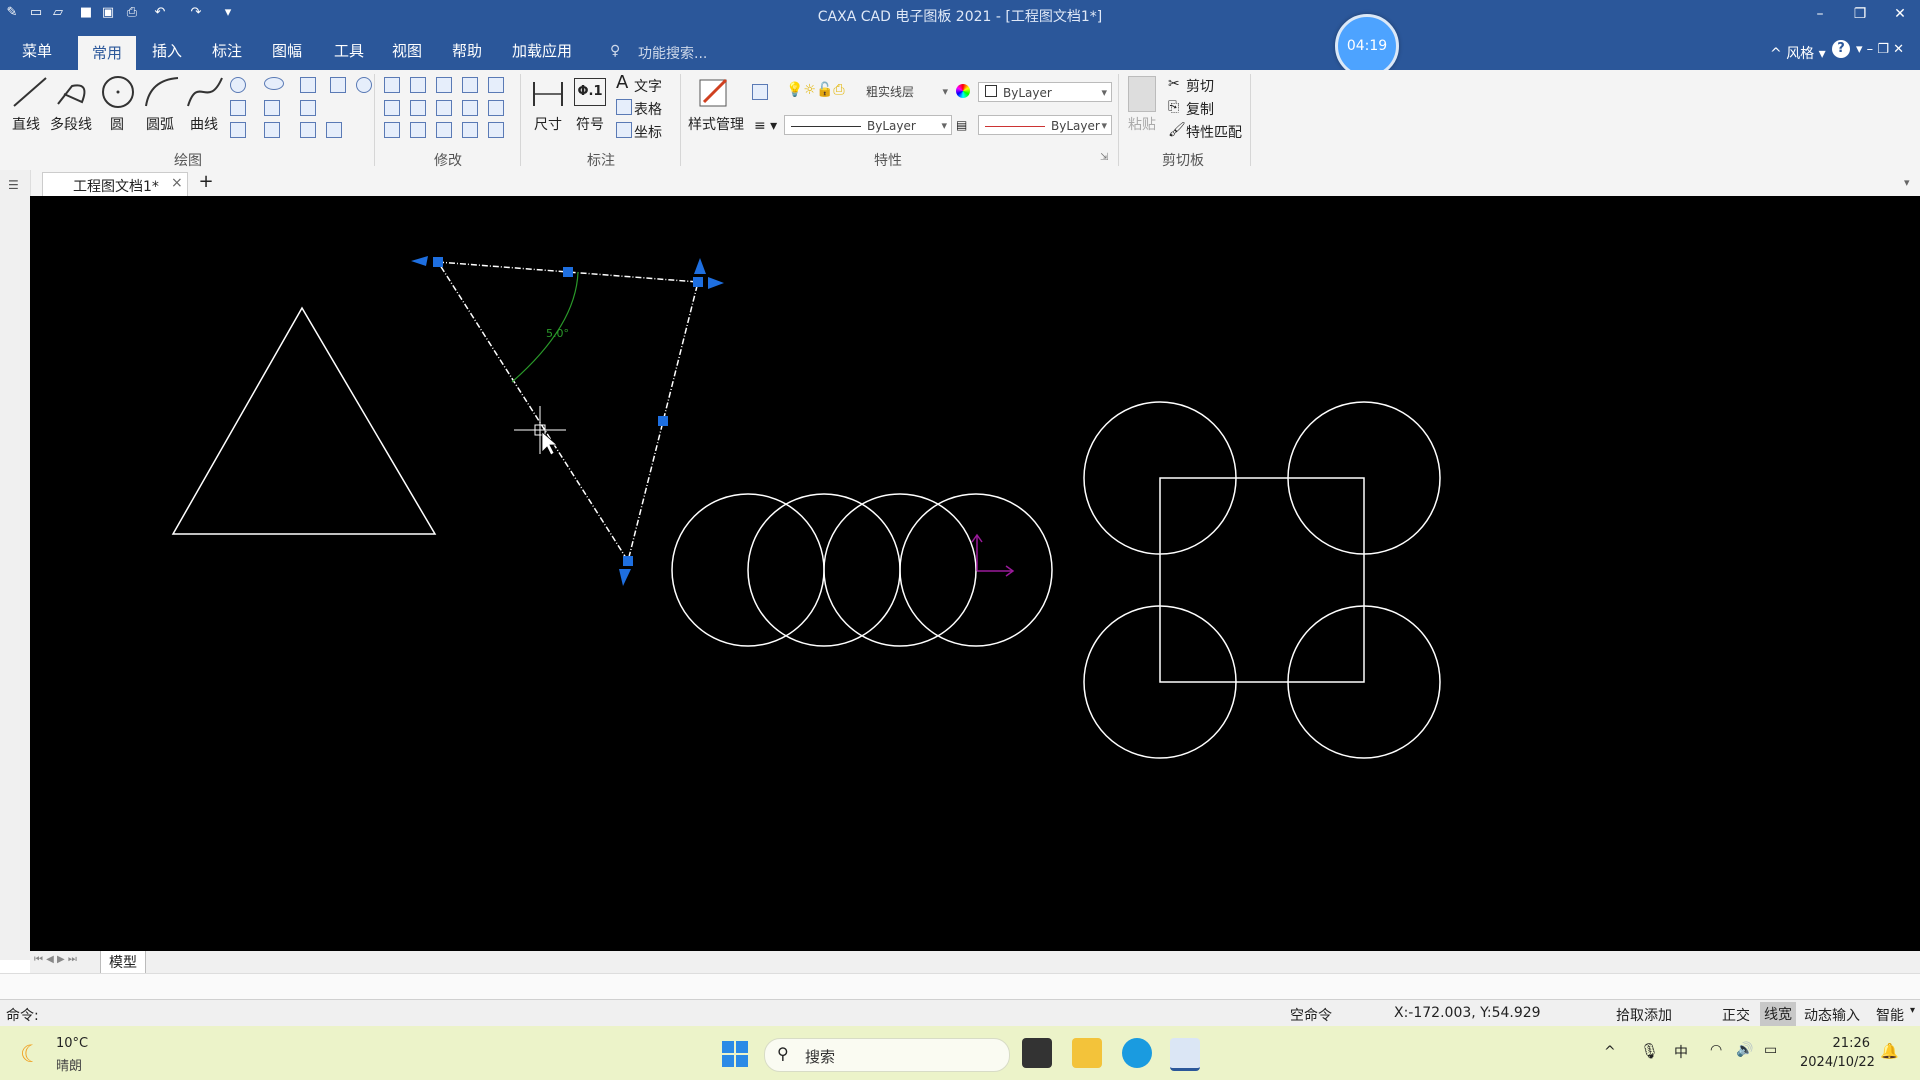 Image resolution: width=1920 pixels, height=1080 pixels. Describe the element at coordinates (1844, 1043) in the screenshot. I see `clock-time: 21:26` at that location.